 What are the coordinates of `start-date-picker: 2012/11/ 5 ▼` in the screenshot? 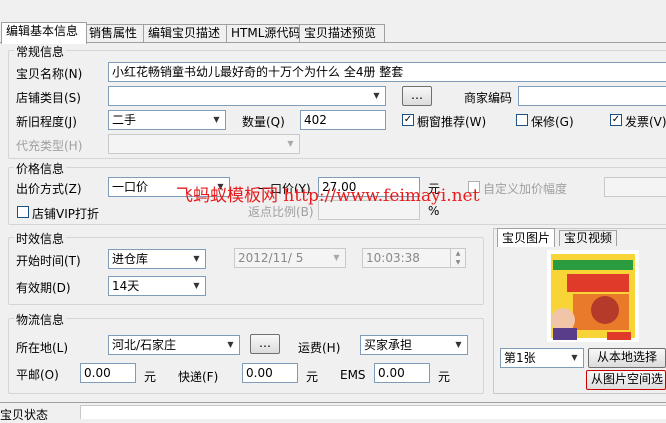 It's located at (290, 258).